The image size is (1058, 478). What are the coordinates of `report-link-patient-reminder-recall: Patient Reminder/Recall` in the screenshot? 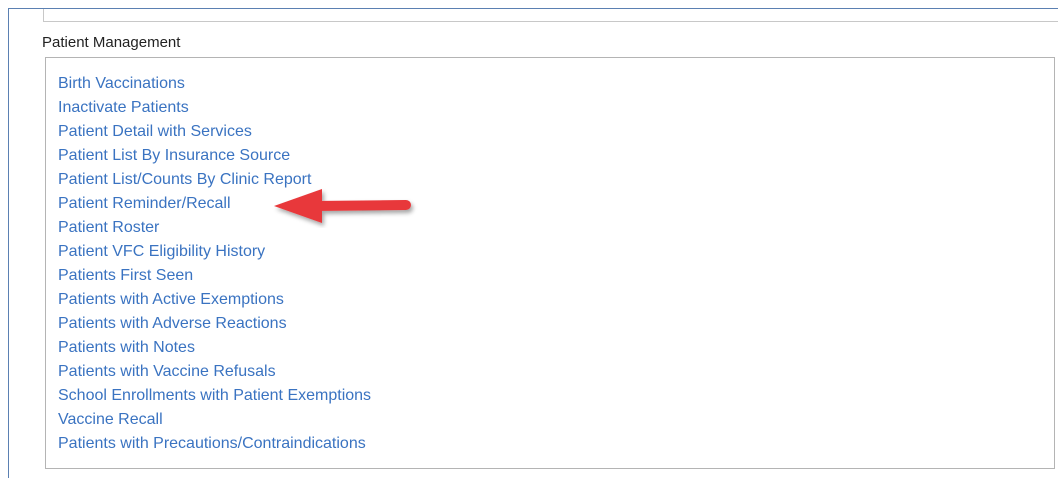 It's located at (144, 203).